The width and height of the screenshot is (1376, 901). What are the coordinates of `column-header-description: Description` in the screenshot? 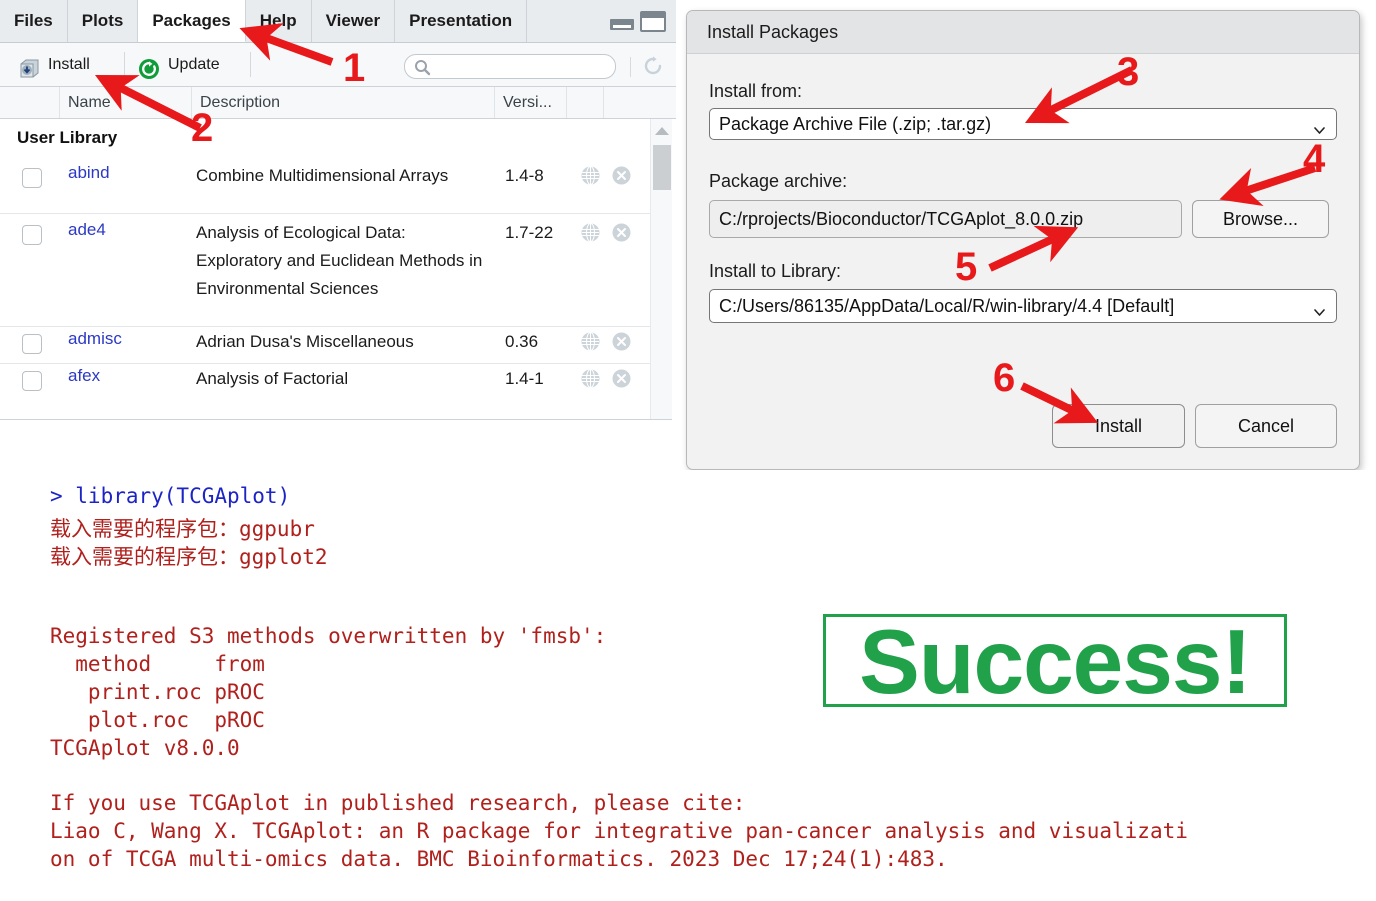 It's located at (343, 102).